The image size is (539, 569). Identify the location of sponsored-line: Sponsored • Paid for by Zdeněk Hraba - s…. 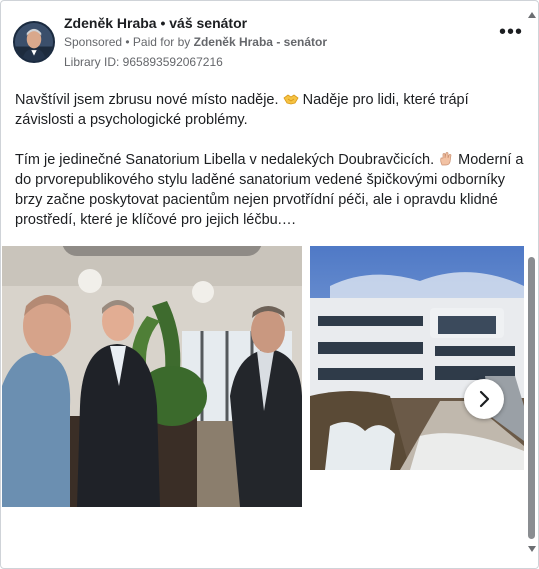
(195, 42).